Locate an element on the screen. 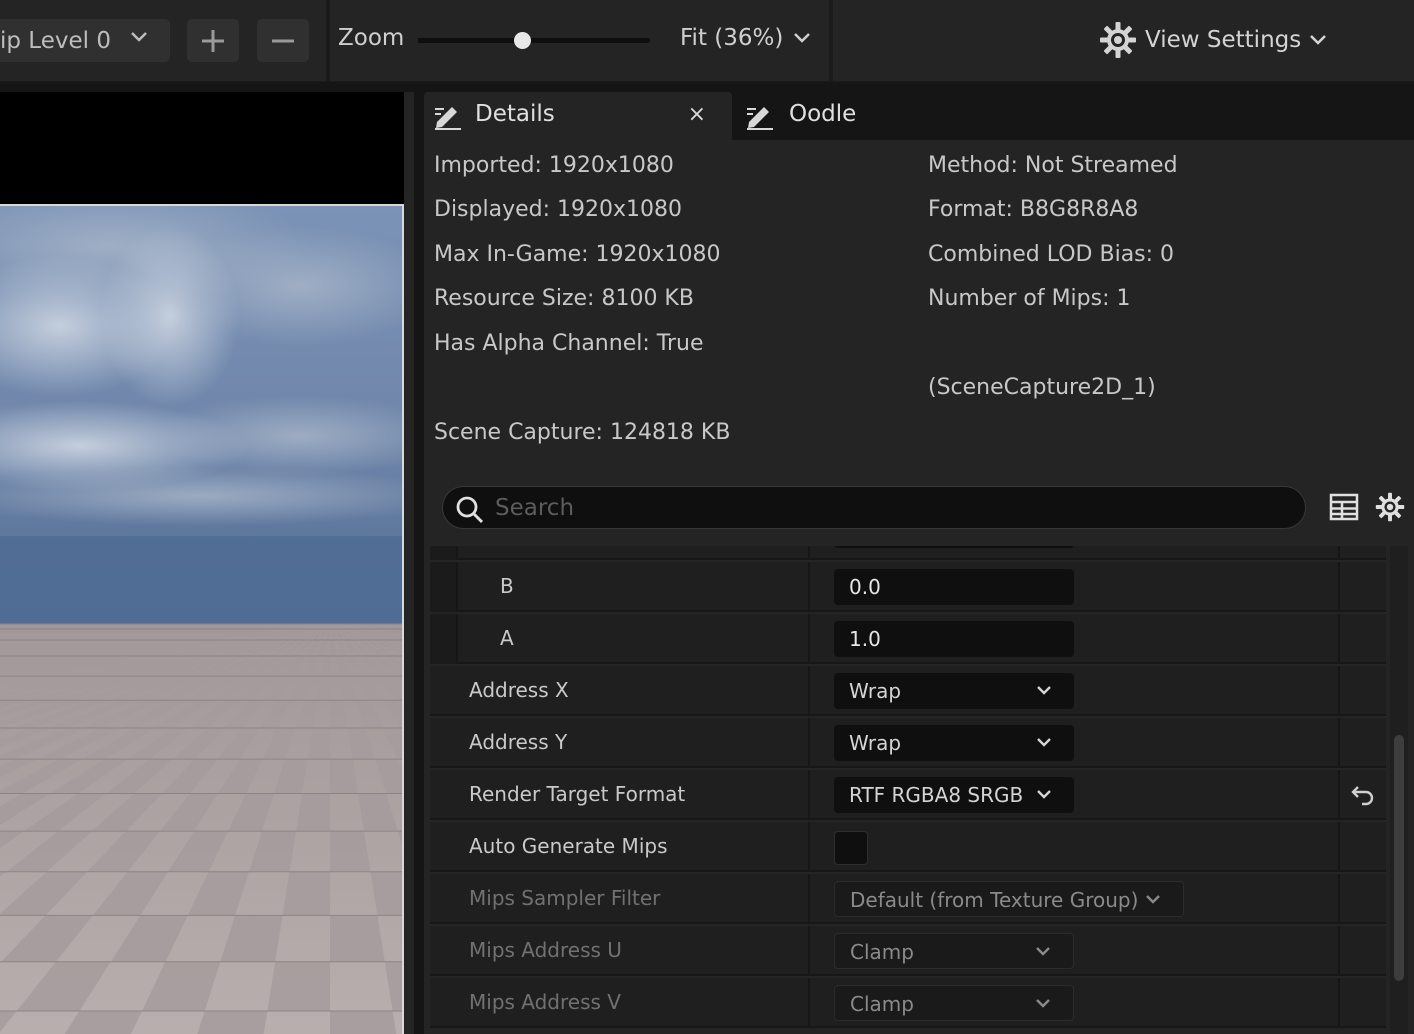 The image size is (1414, 1034). tab-strip: Details × Oodle is located at coordinates (919, 116).